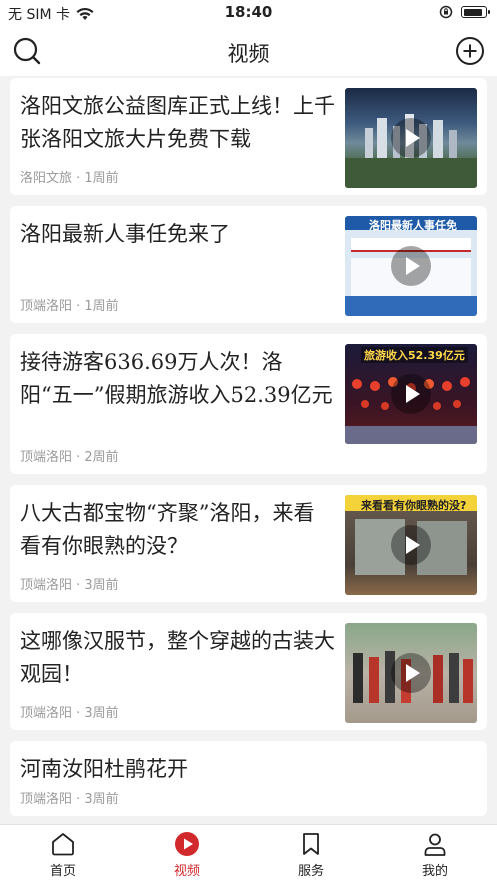  What do you see at coordinates (186, 871) in the screenshot?
I see `tab-label: 视频` at bounding box center [186, 871].